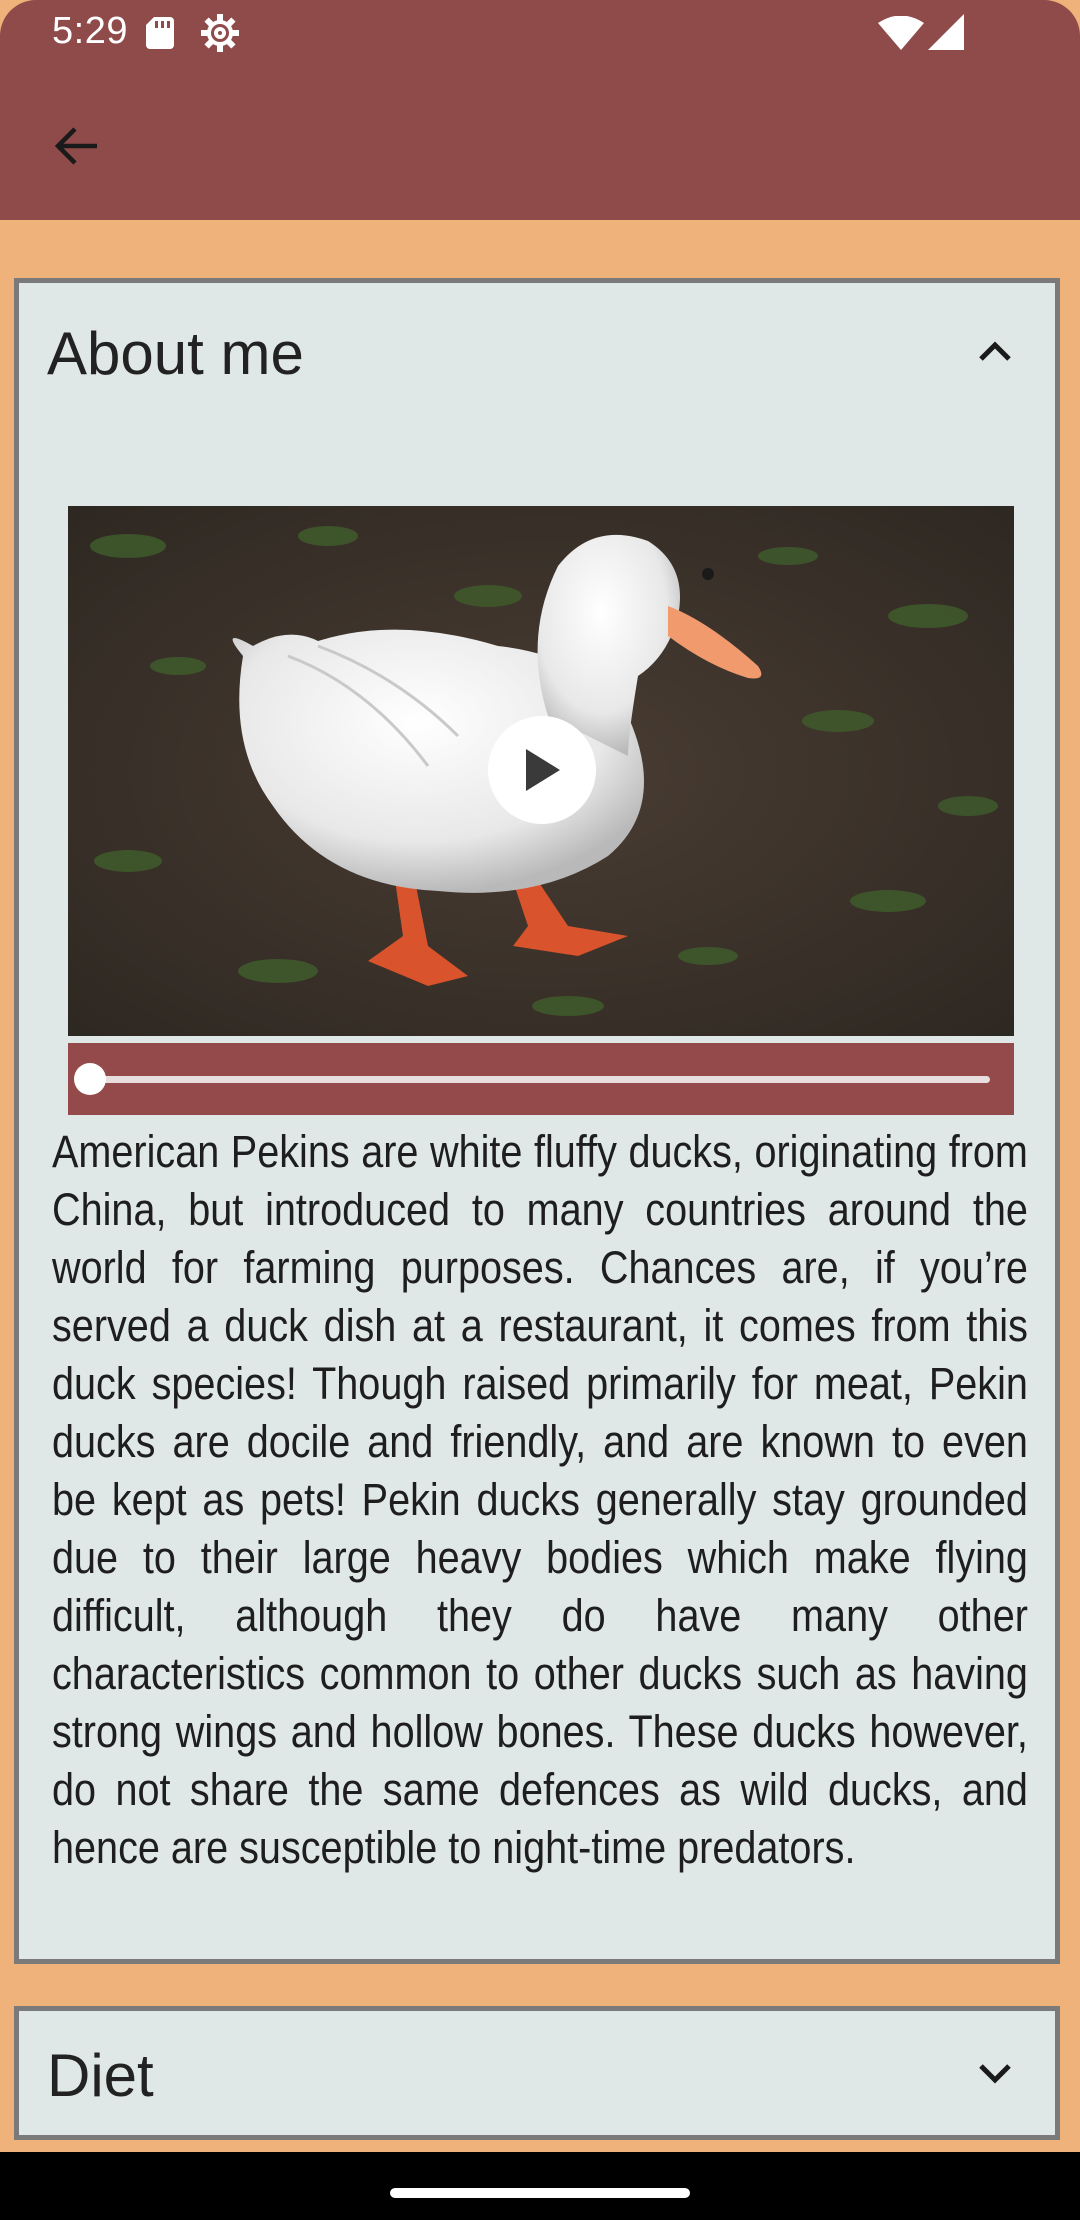 The height and width of the screenshot is (2220, 1080). I want to click on system-nav-bar, so click(540, 2186).